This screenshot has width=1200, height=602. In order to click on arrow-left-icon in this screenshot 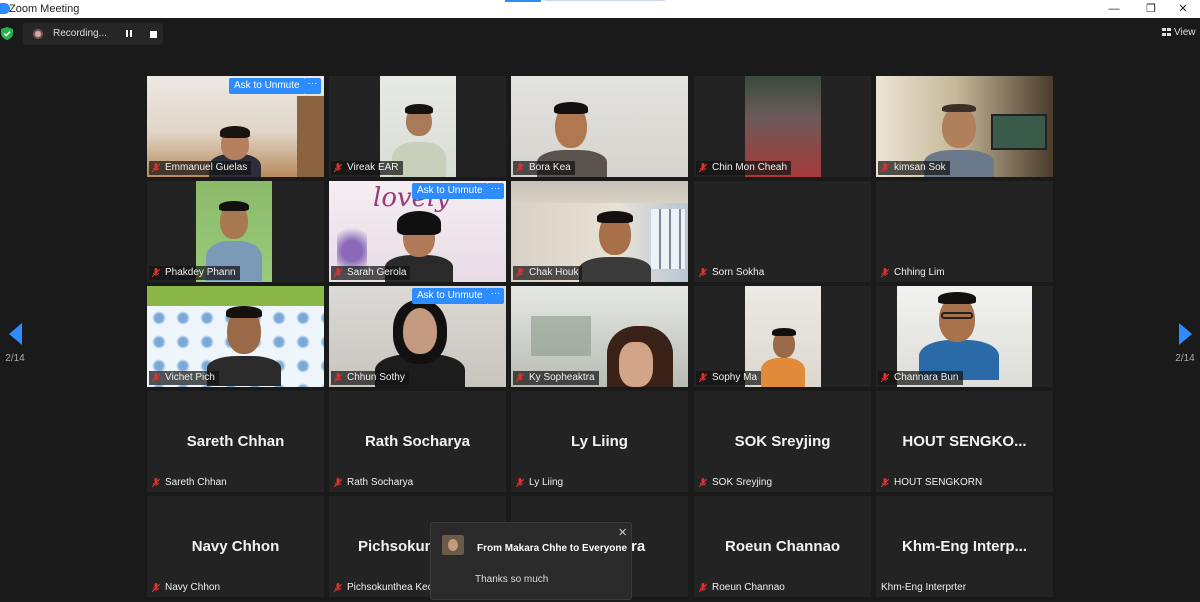, I will do `click(15, 334)`.